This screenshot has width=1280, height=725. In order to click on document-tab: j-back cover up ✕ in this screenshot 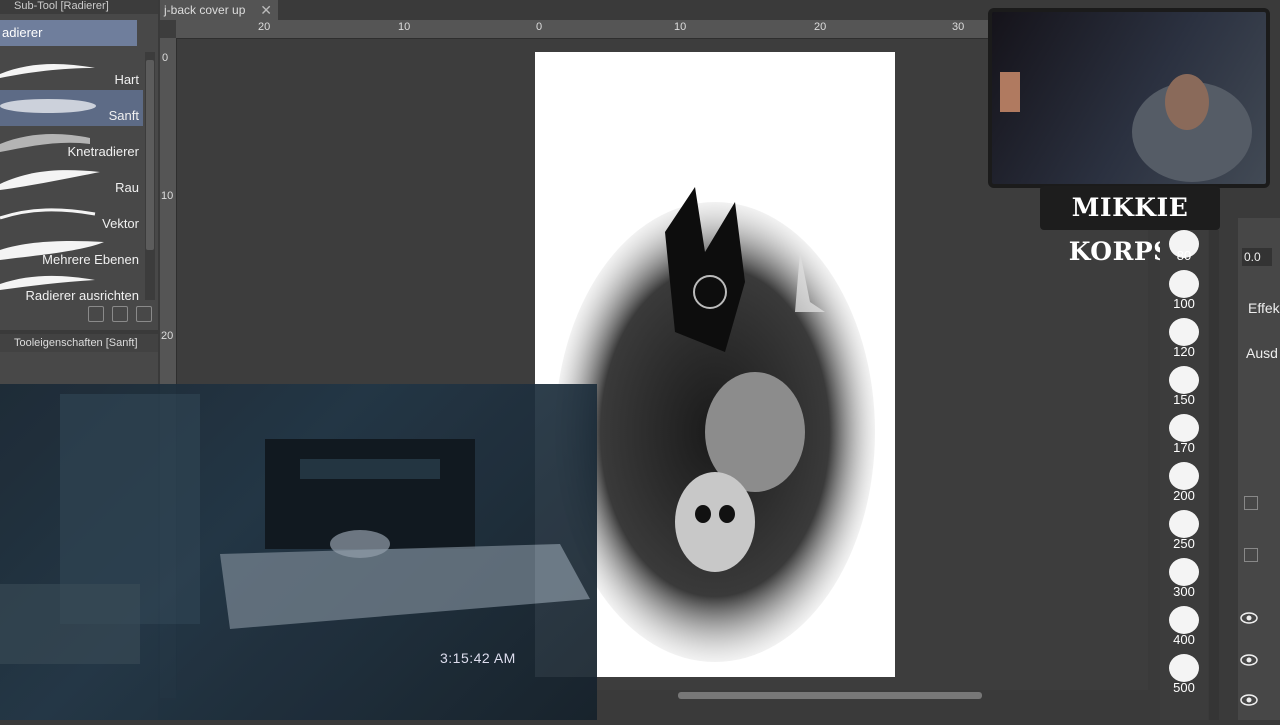, I will do `click(219, 10)`.